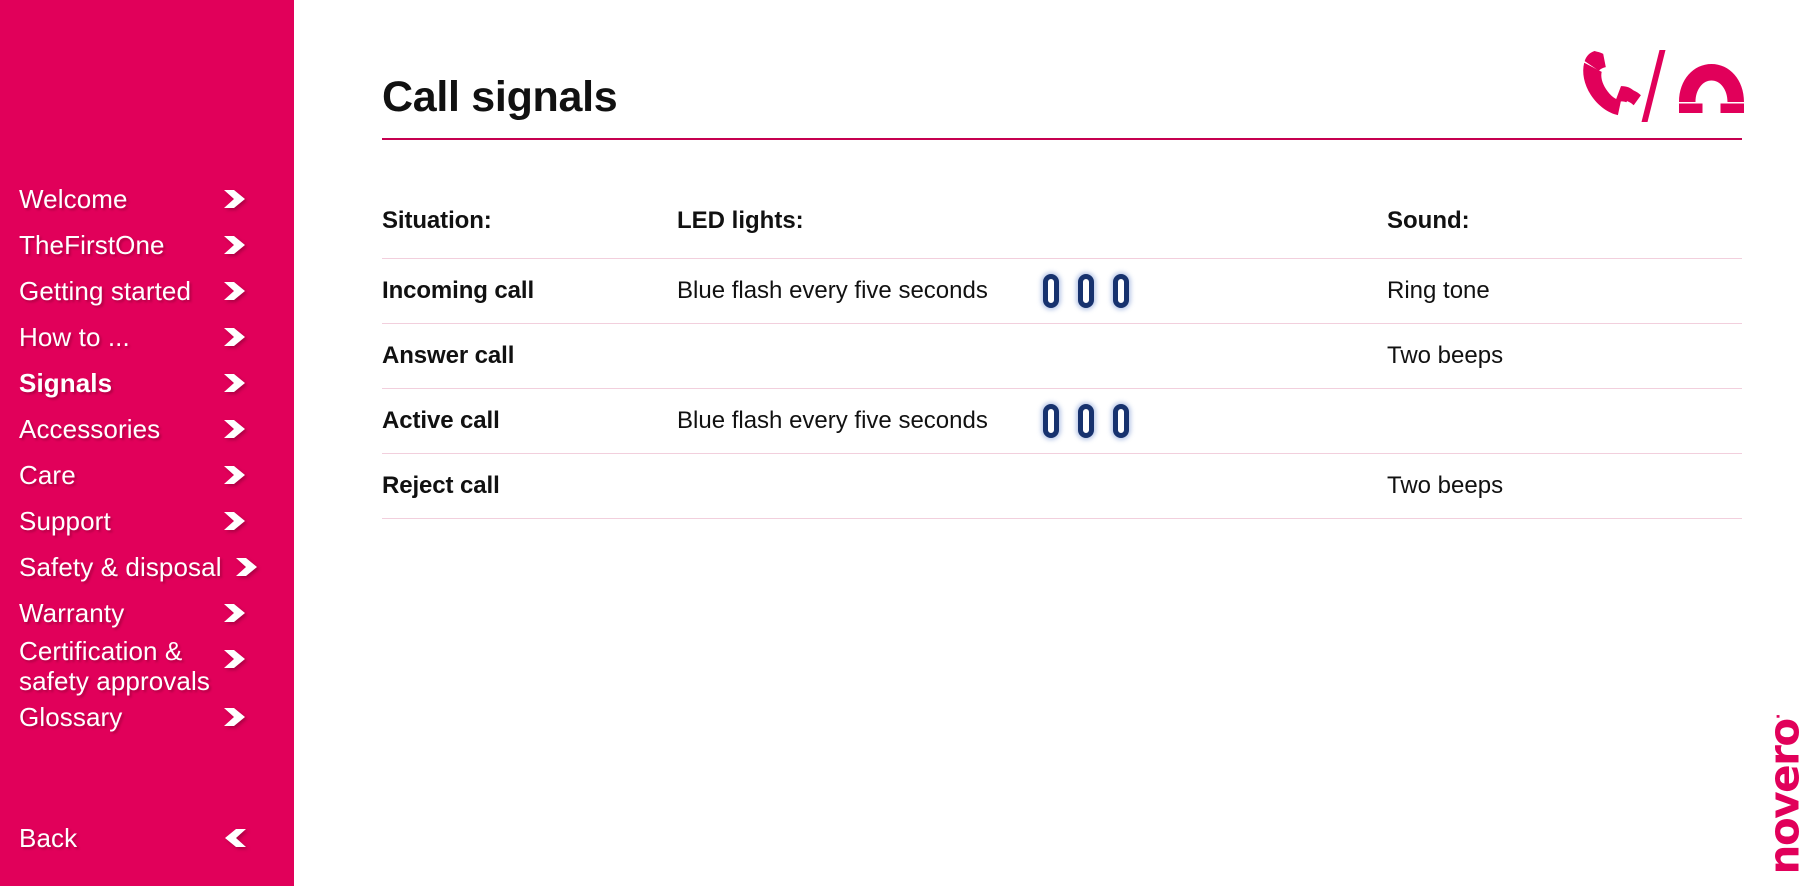  I want to click on sidebar-item-thefirstone: TheFirstOne, so click(147, 245).